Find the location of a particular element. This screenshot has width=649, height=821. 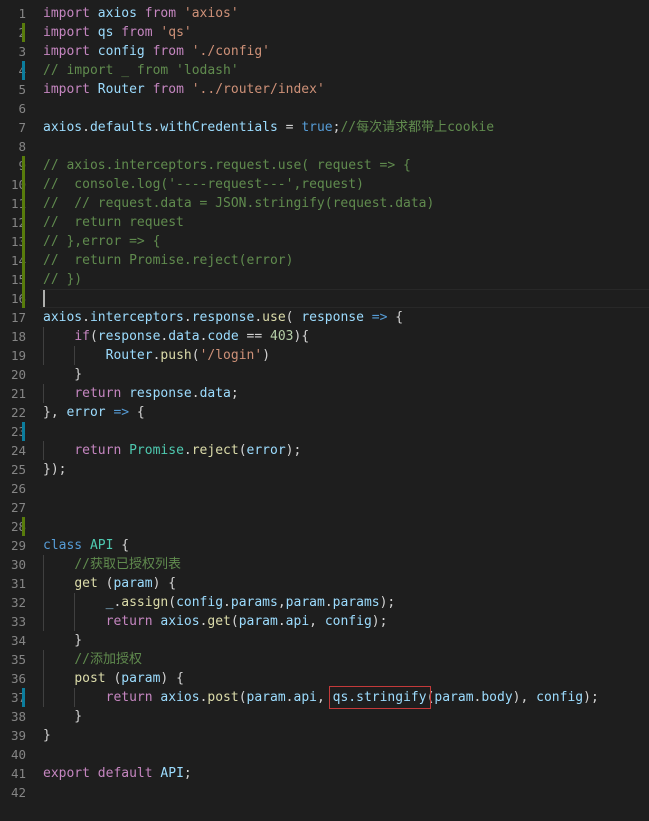

code-line: 14// return Promise.reject(error) is located at coordinates (324, 260).